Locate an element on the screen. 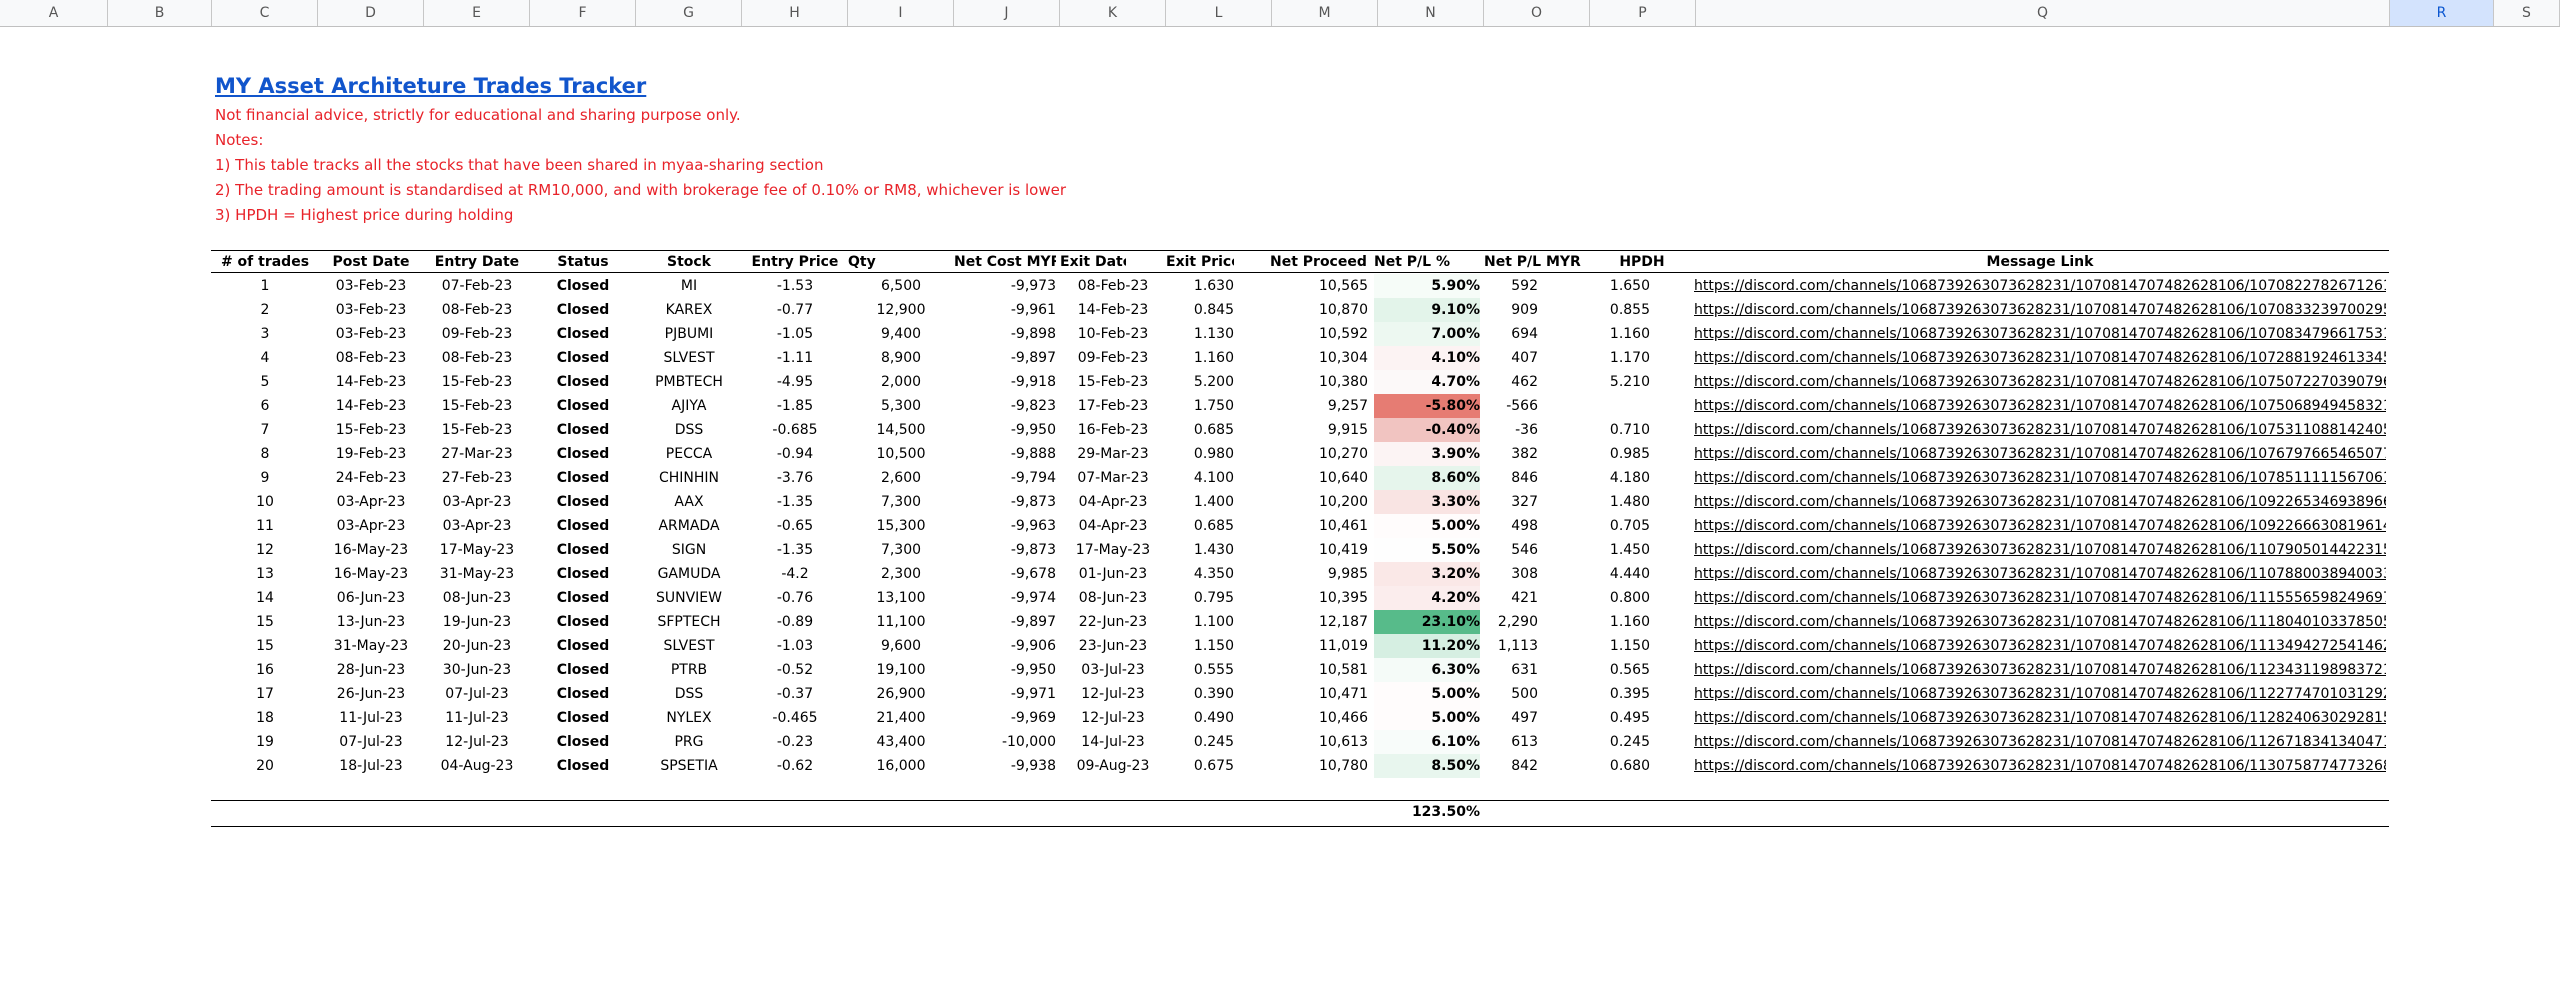 The image size is (2560, 1002). cell-exit-price: 1.430 is located at coordinates (1200, 550).